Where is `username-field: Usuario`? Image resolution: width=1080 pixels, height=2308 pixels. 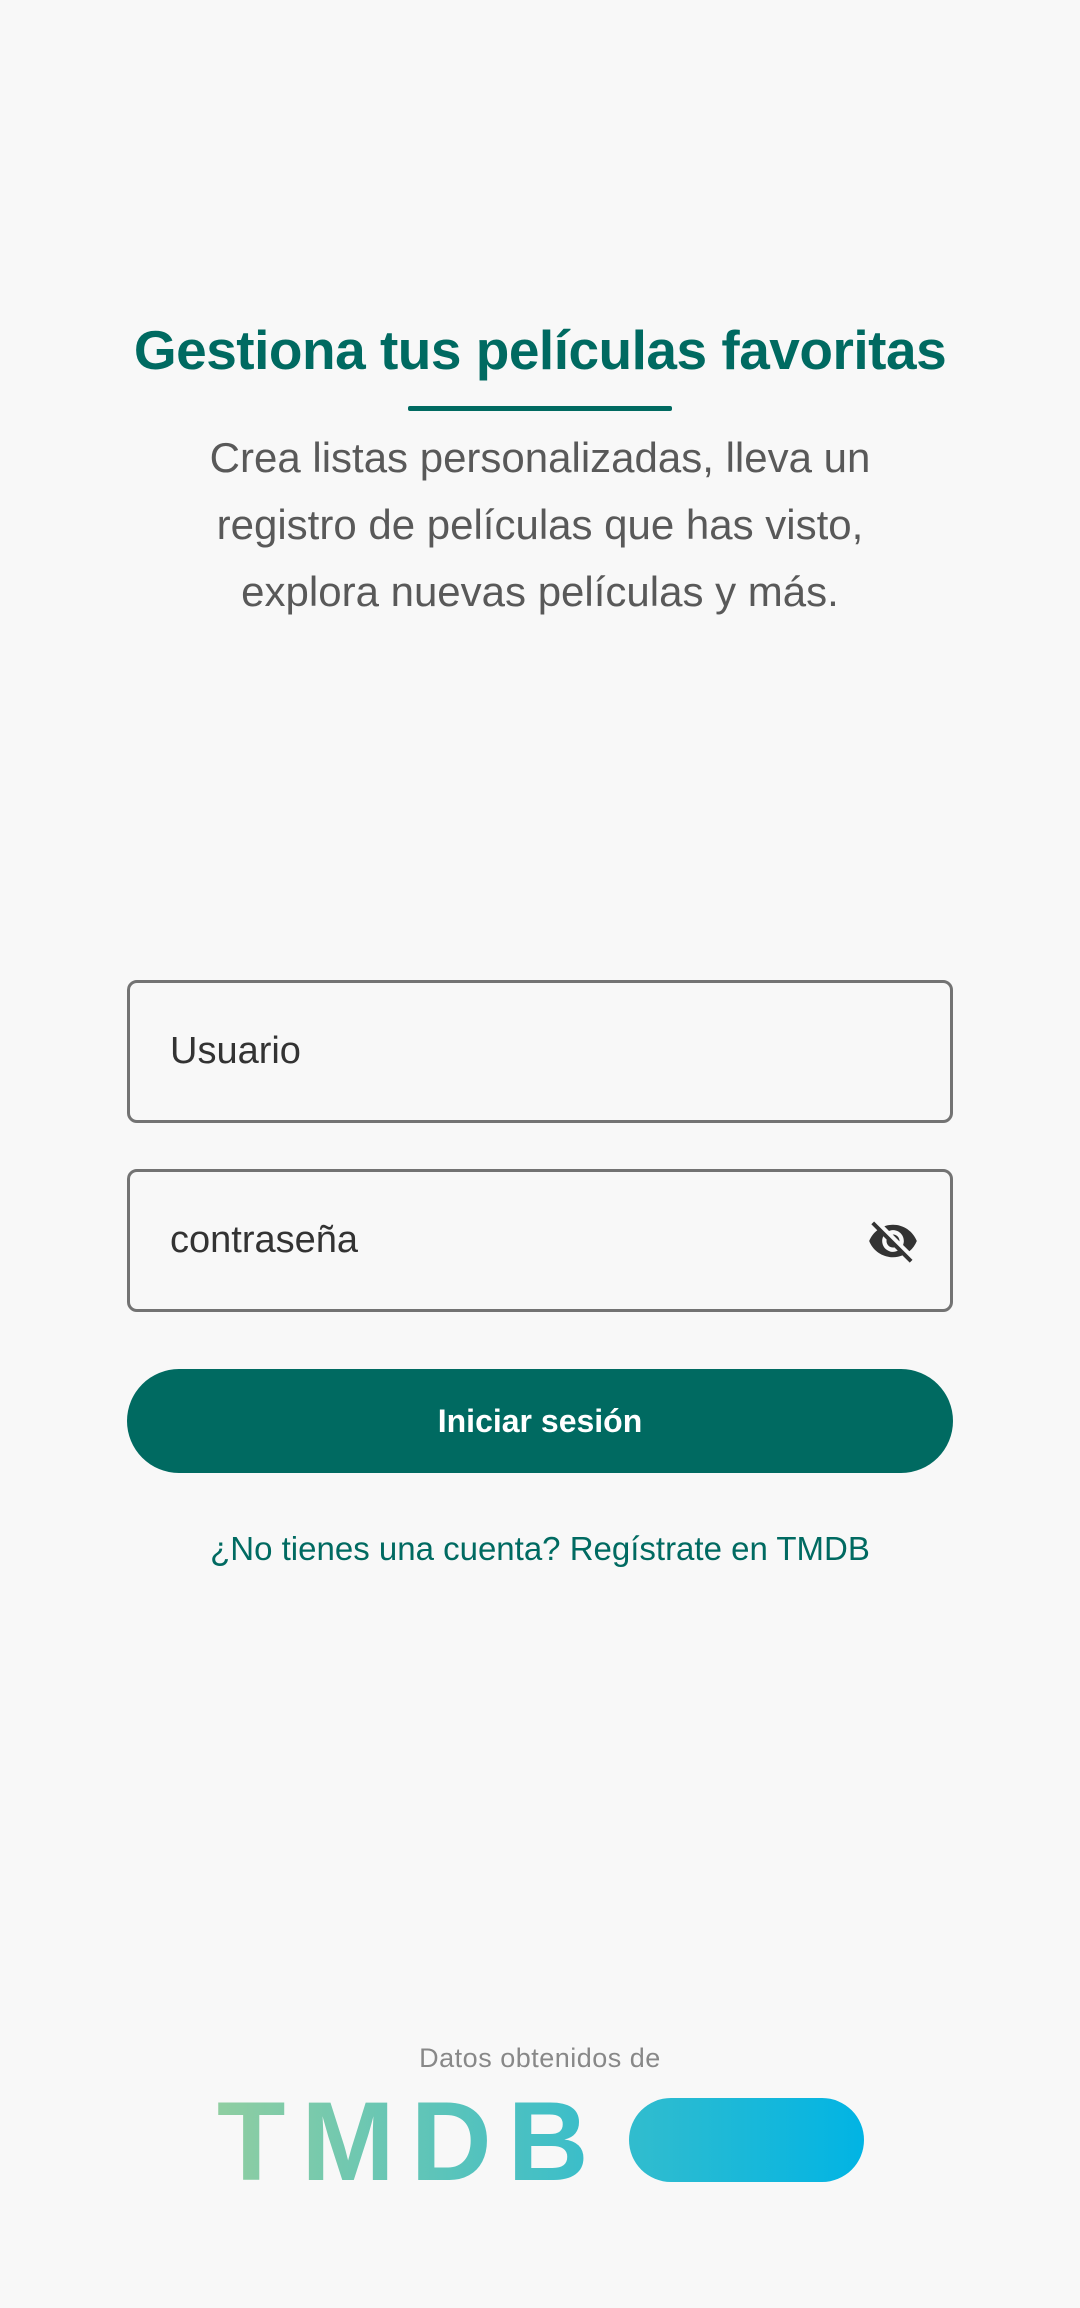
username-field: Usuario is located at coordinates (540, 1051).